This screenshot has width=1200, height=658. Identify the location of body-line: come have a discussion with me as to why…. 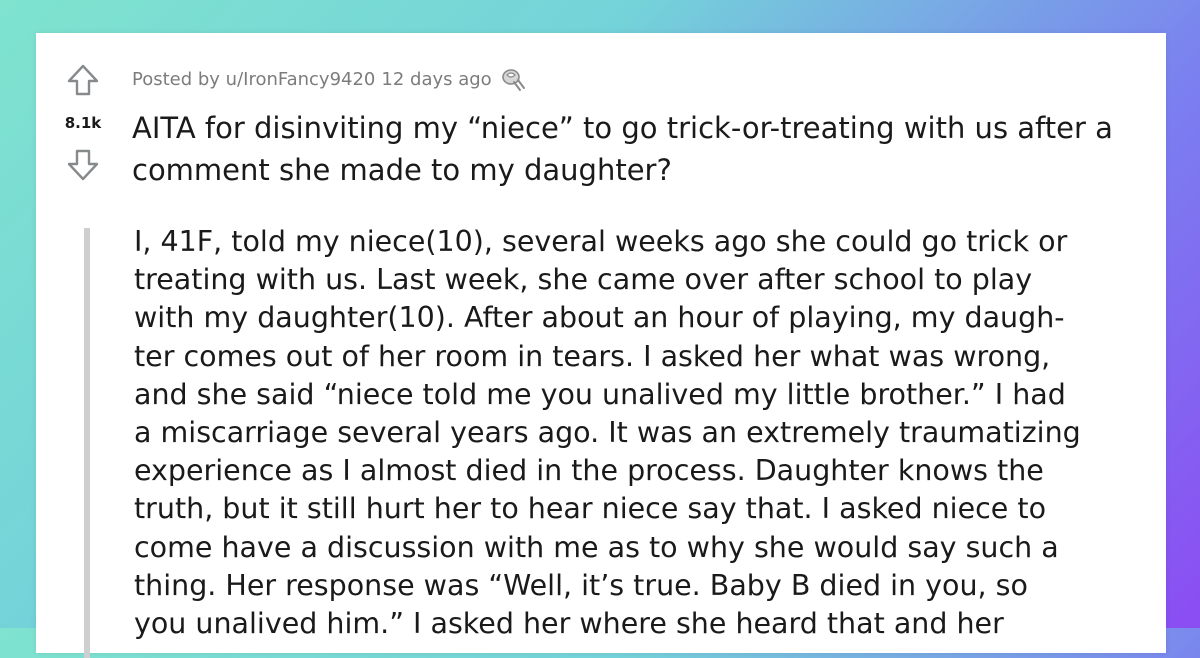
(596, 547).